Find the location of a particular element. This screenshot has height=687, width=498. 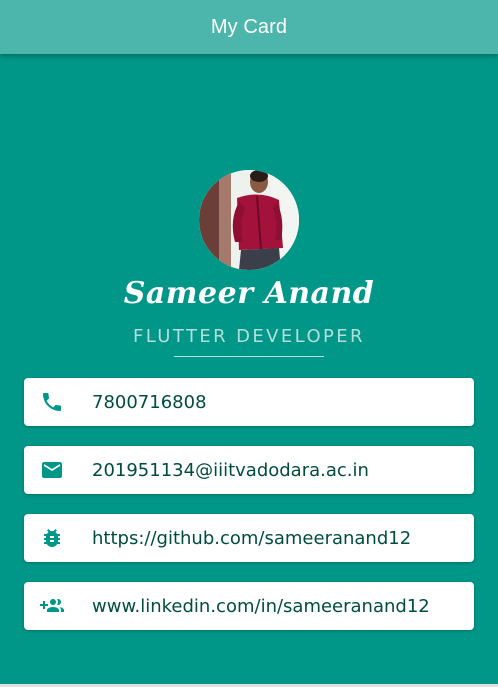

contact-card-phone: 7800716808 is located at coordinates (249, 402).